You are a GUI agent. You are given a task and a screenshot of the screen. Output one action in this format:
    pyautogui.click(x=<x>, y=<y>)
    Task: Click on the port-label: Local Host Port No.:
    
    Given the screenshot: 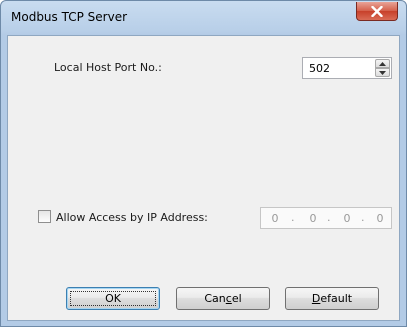 What is the action you would take?
    pyautogui.click(x=108, y=67)
    